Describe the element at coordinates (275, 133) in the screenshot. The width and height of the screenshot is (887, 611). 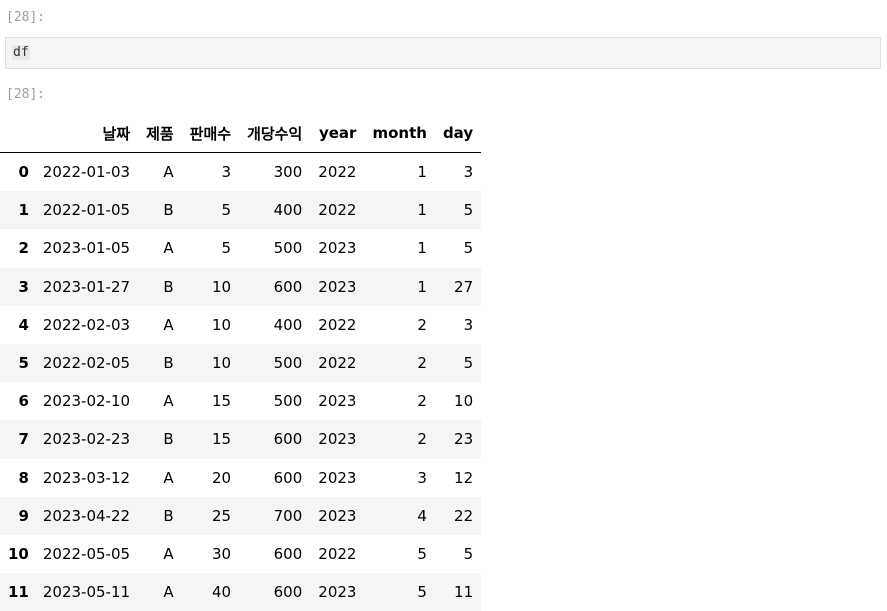
I see `column-header: 개당수익` at that location.